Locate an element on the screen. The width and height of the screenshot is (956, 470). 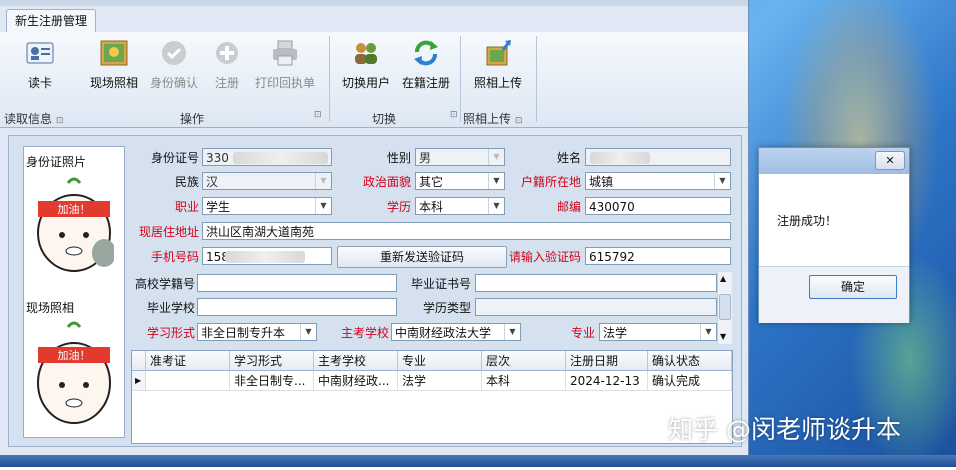
users-icon is located at coordinates (366, 53).